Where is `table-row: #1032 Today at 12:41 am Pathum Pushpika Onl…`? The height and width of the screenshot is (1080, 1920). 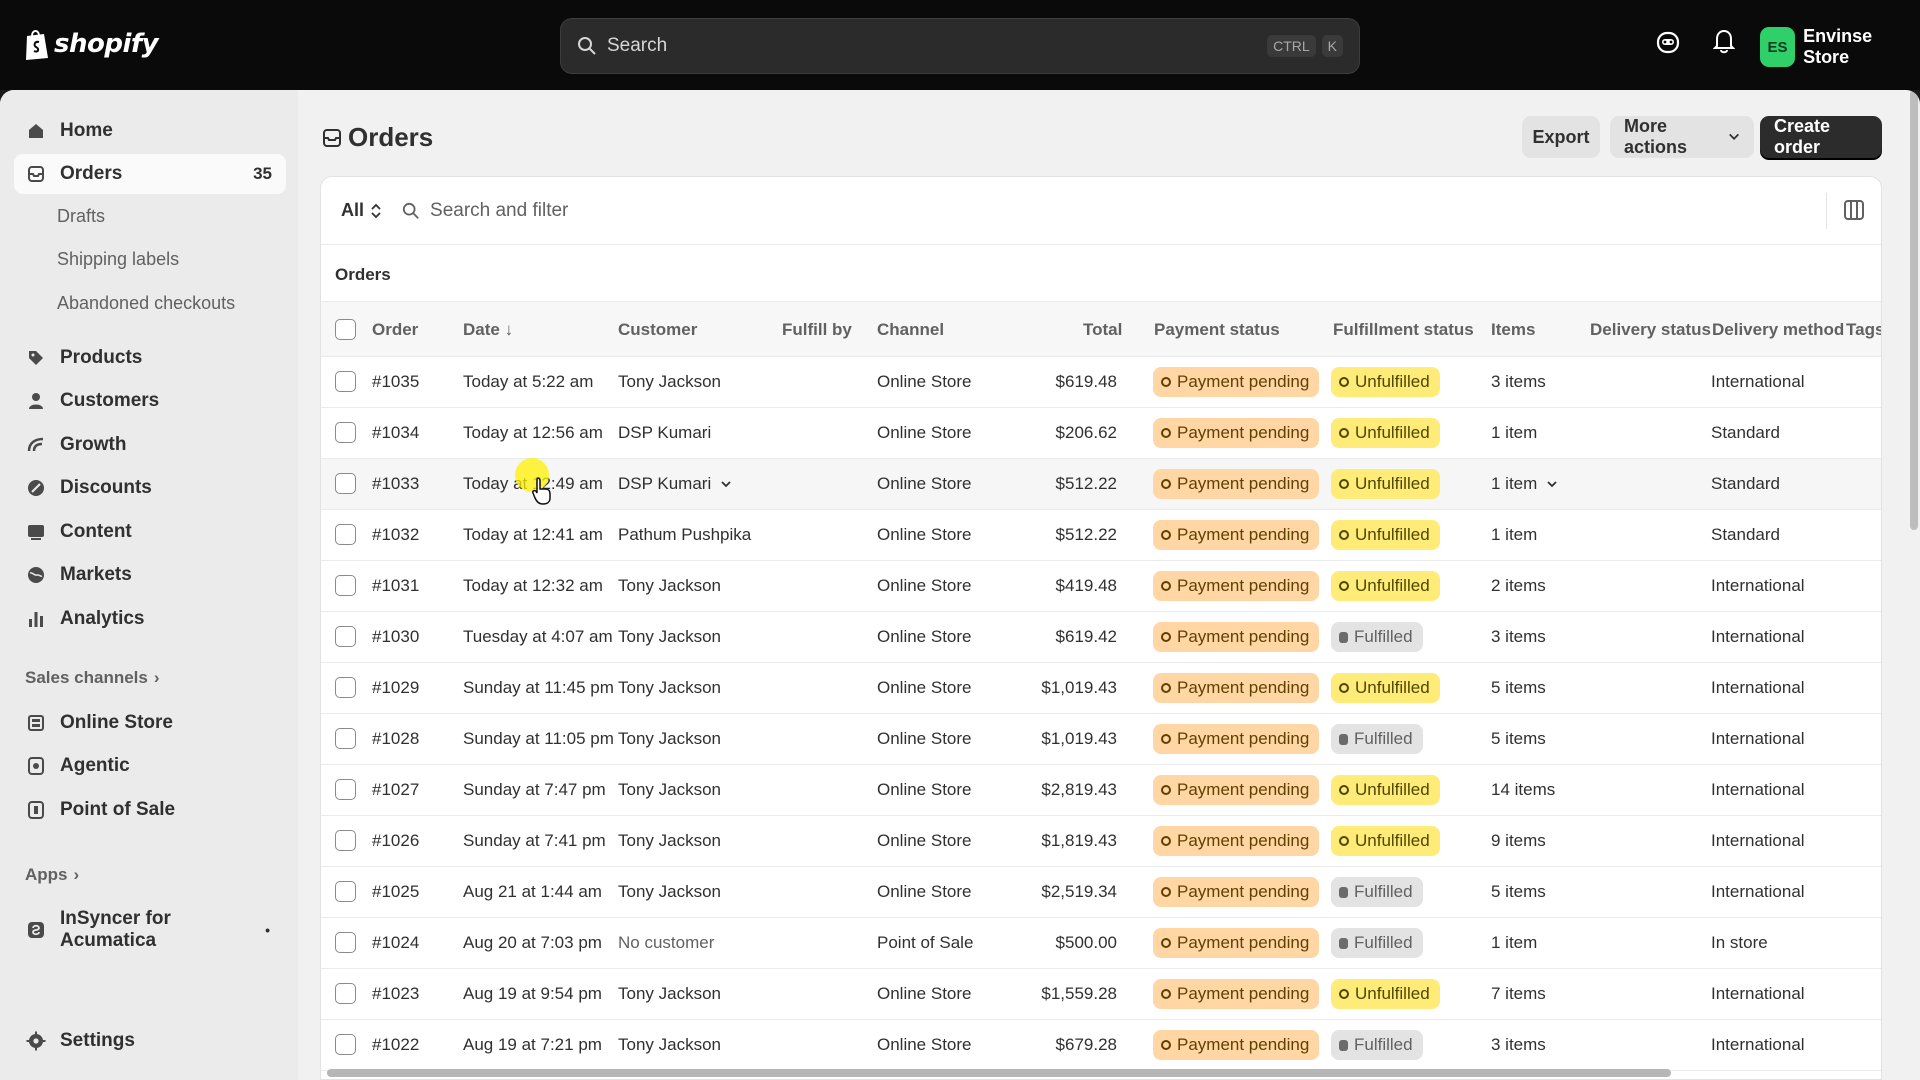 table-row: #1032 Today at 12:41 am Pathum Pushpika Onl… is located at coordinates (1101, 535).